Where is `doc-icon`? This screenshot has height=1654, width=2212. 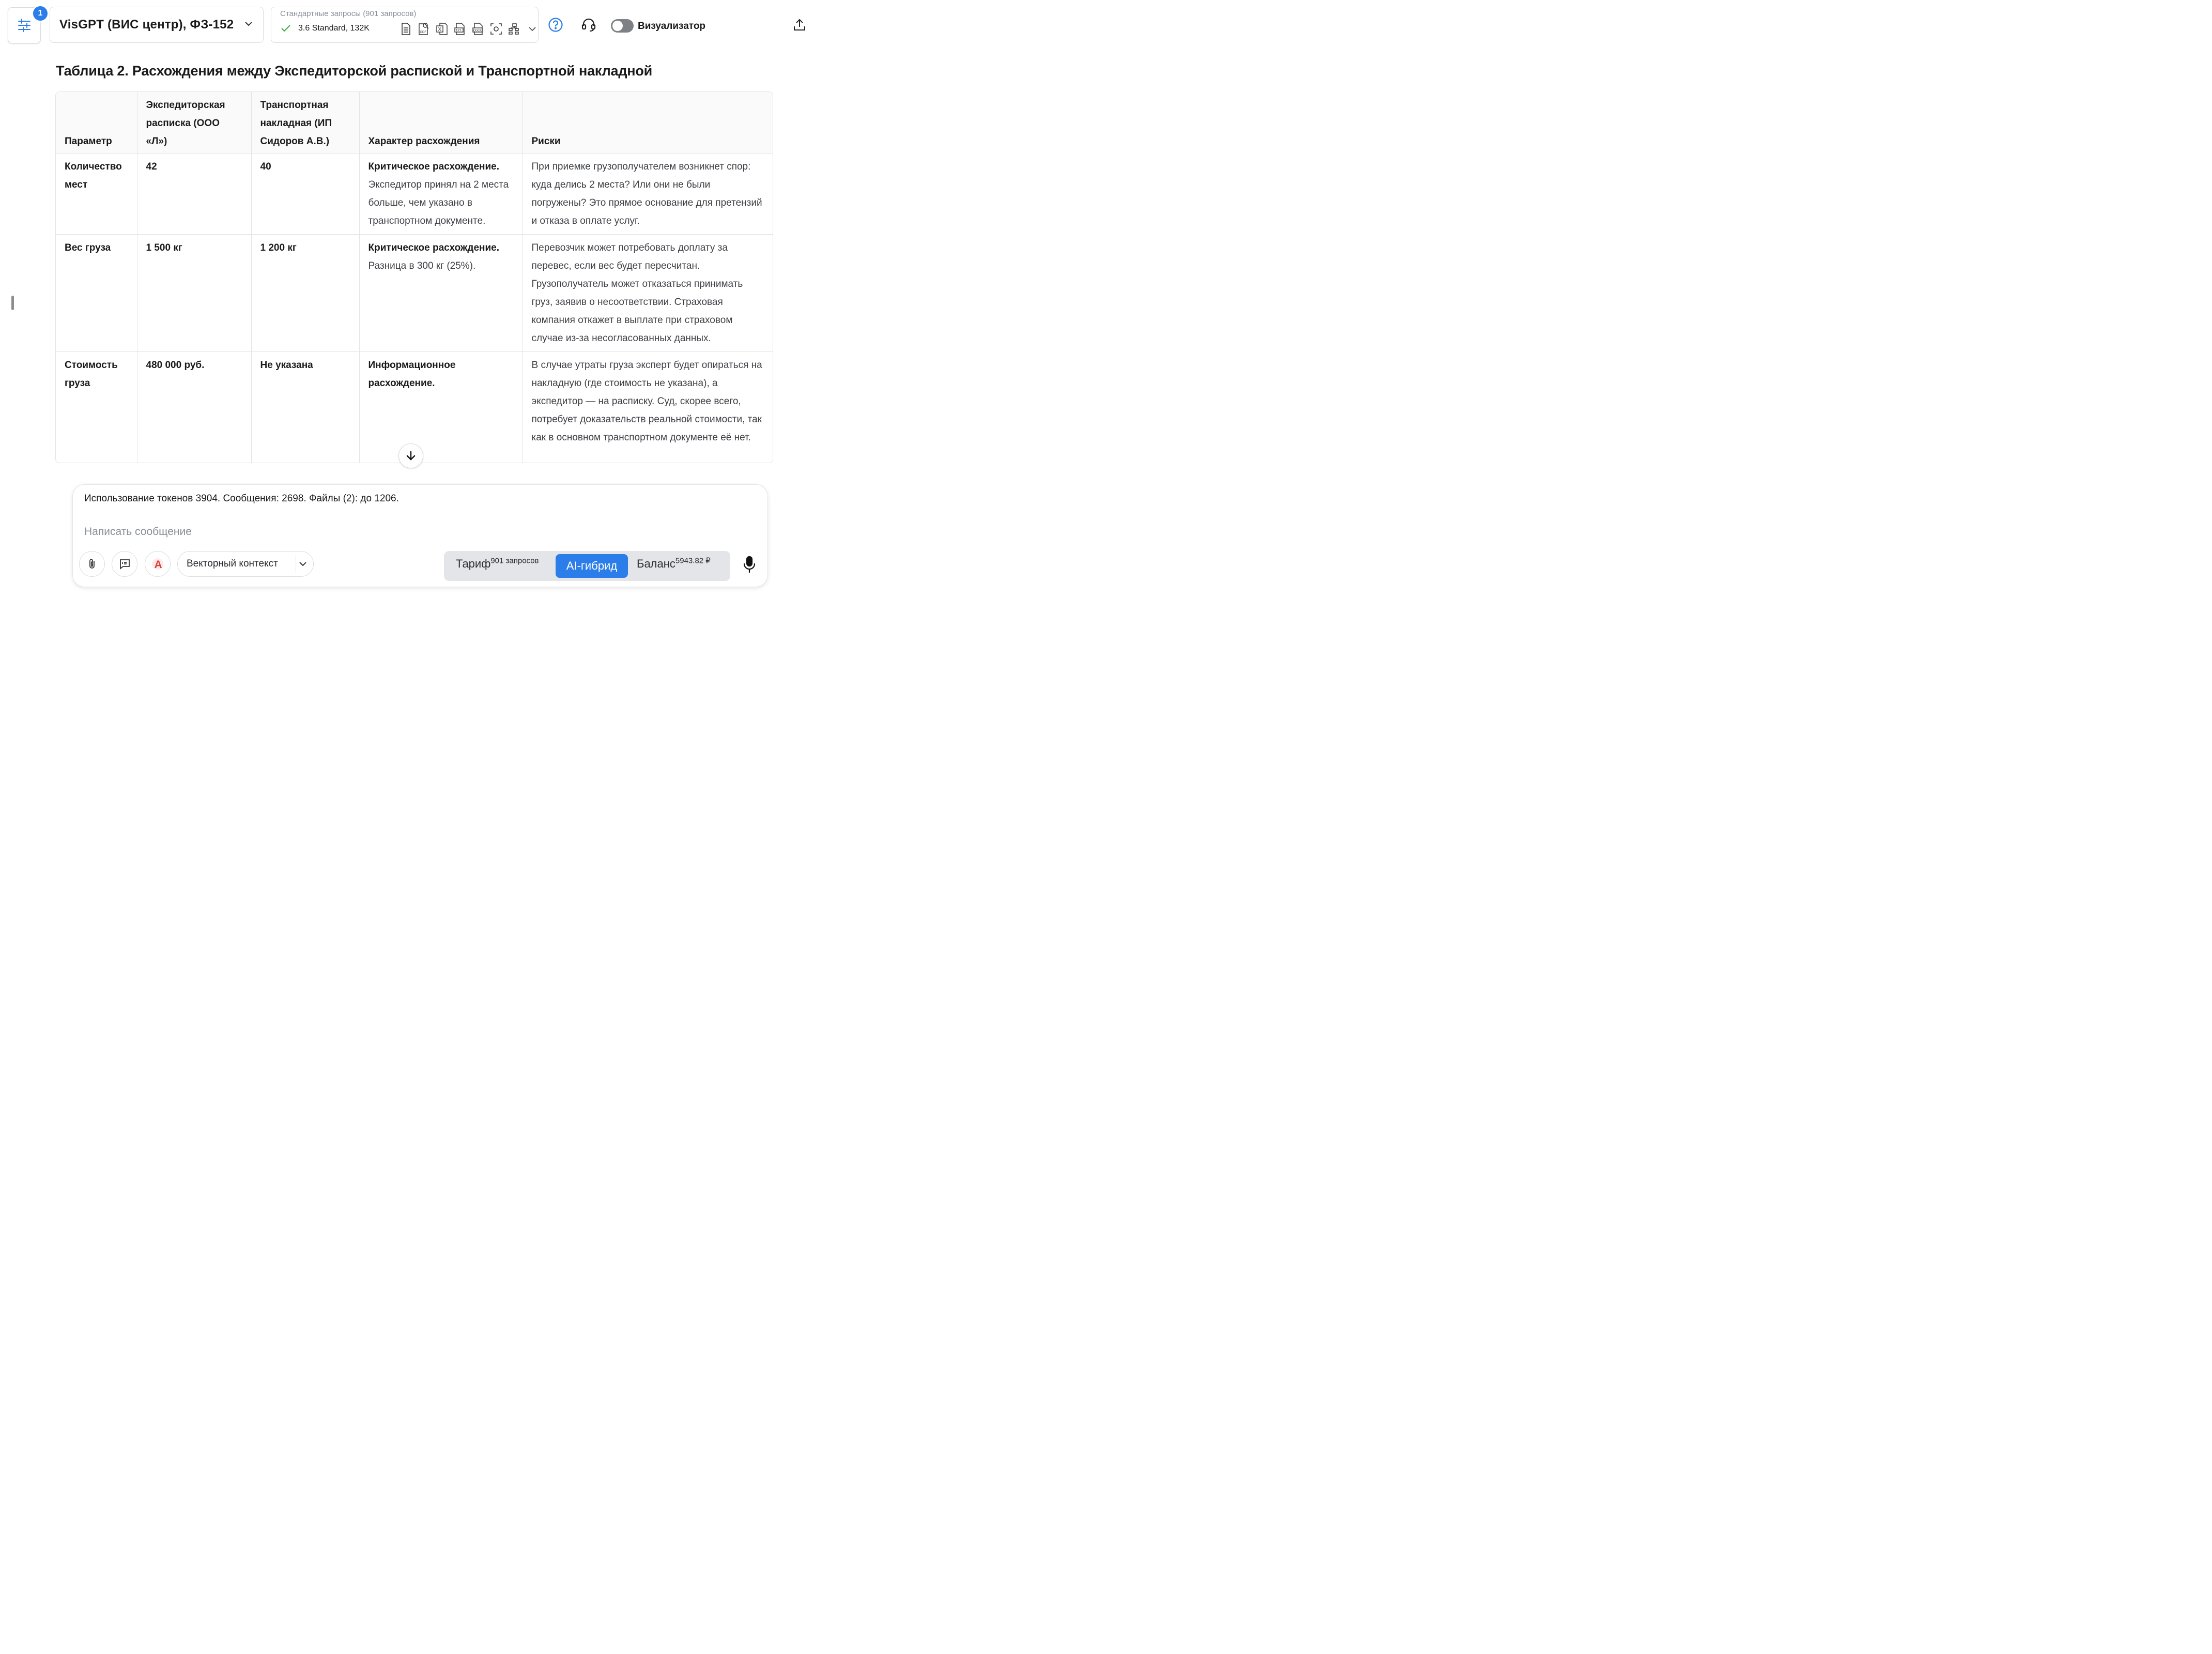 doc-icon is located at coordinates (405, 29).